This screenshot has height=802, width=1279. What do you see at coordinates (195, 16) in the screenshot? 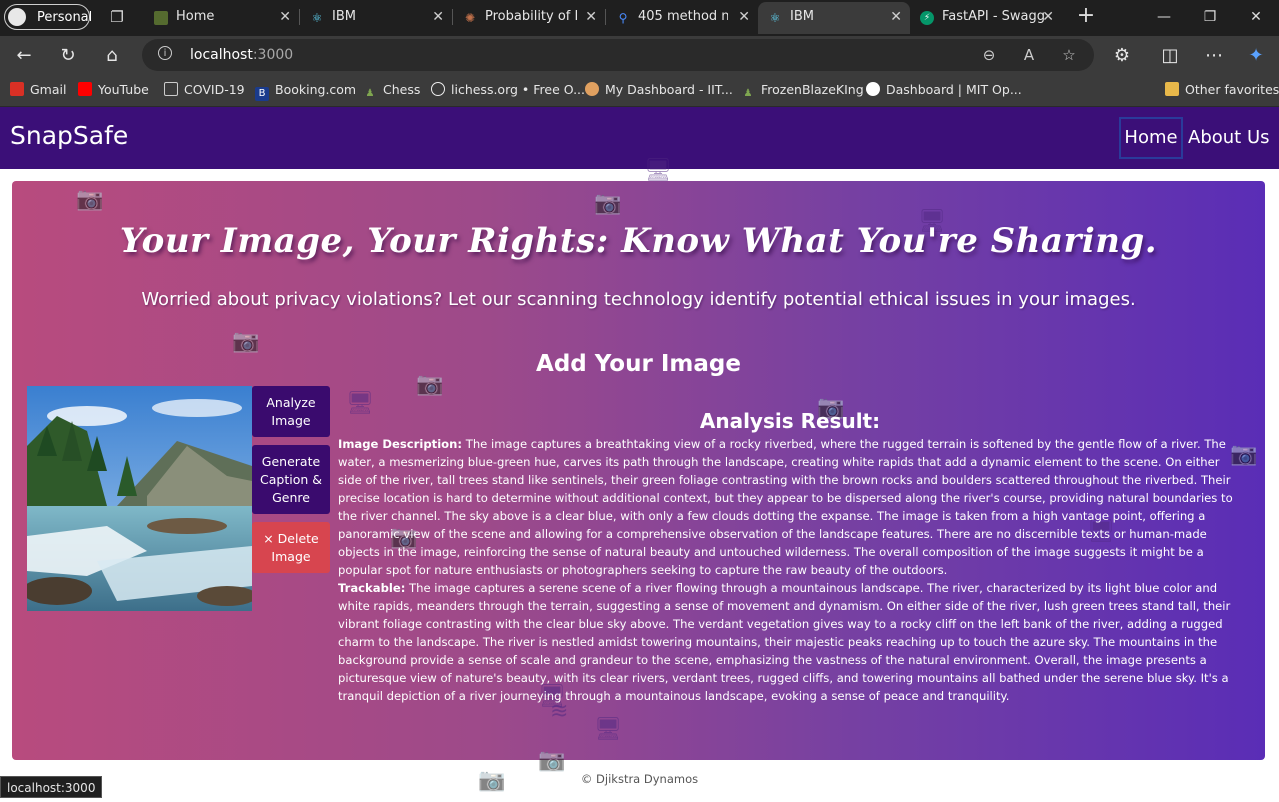
I see `tab-title: Home` at bounding box center [195, 16].